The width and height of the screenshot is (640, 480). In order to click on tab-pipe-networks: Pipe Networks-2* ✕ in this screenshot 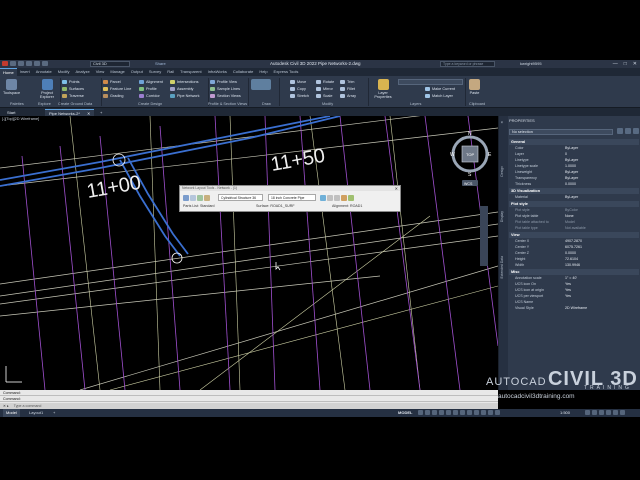, I will do `click(70, 112)`.